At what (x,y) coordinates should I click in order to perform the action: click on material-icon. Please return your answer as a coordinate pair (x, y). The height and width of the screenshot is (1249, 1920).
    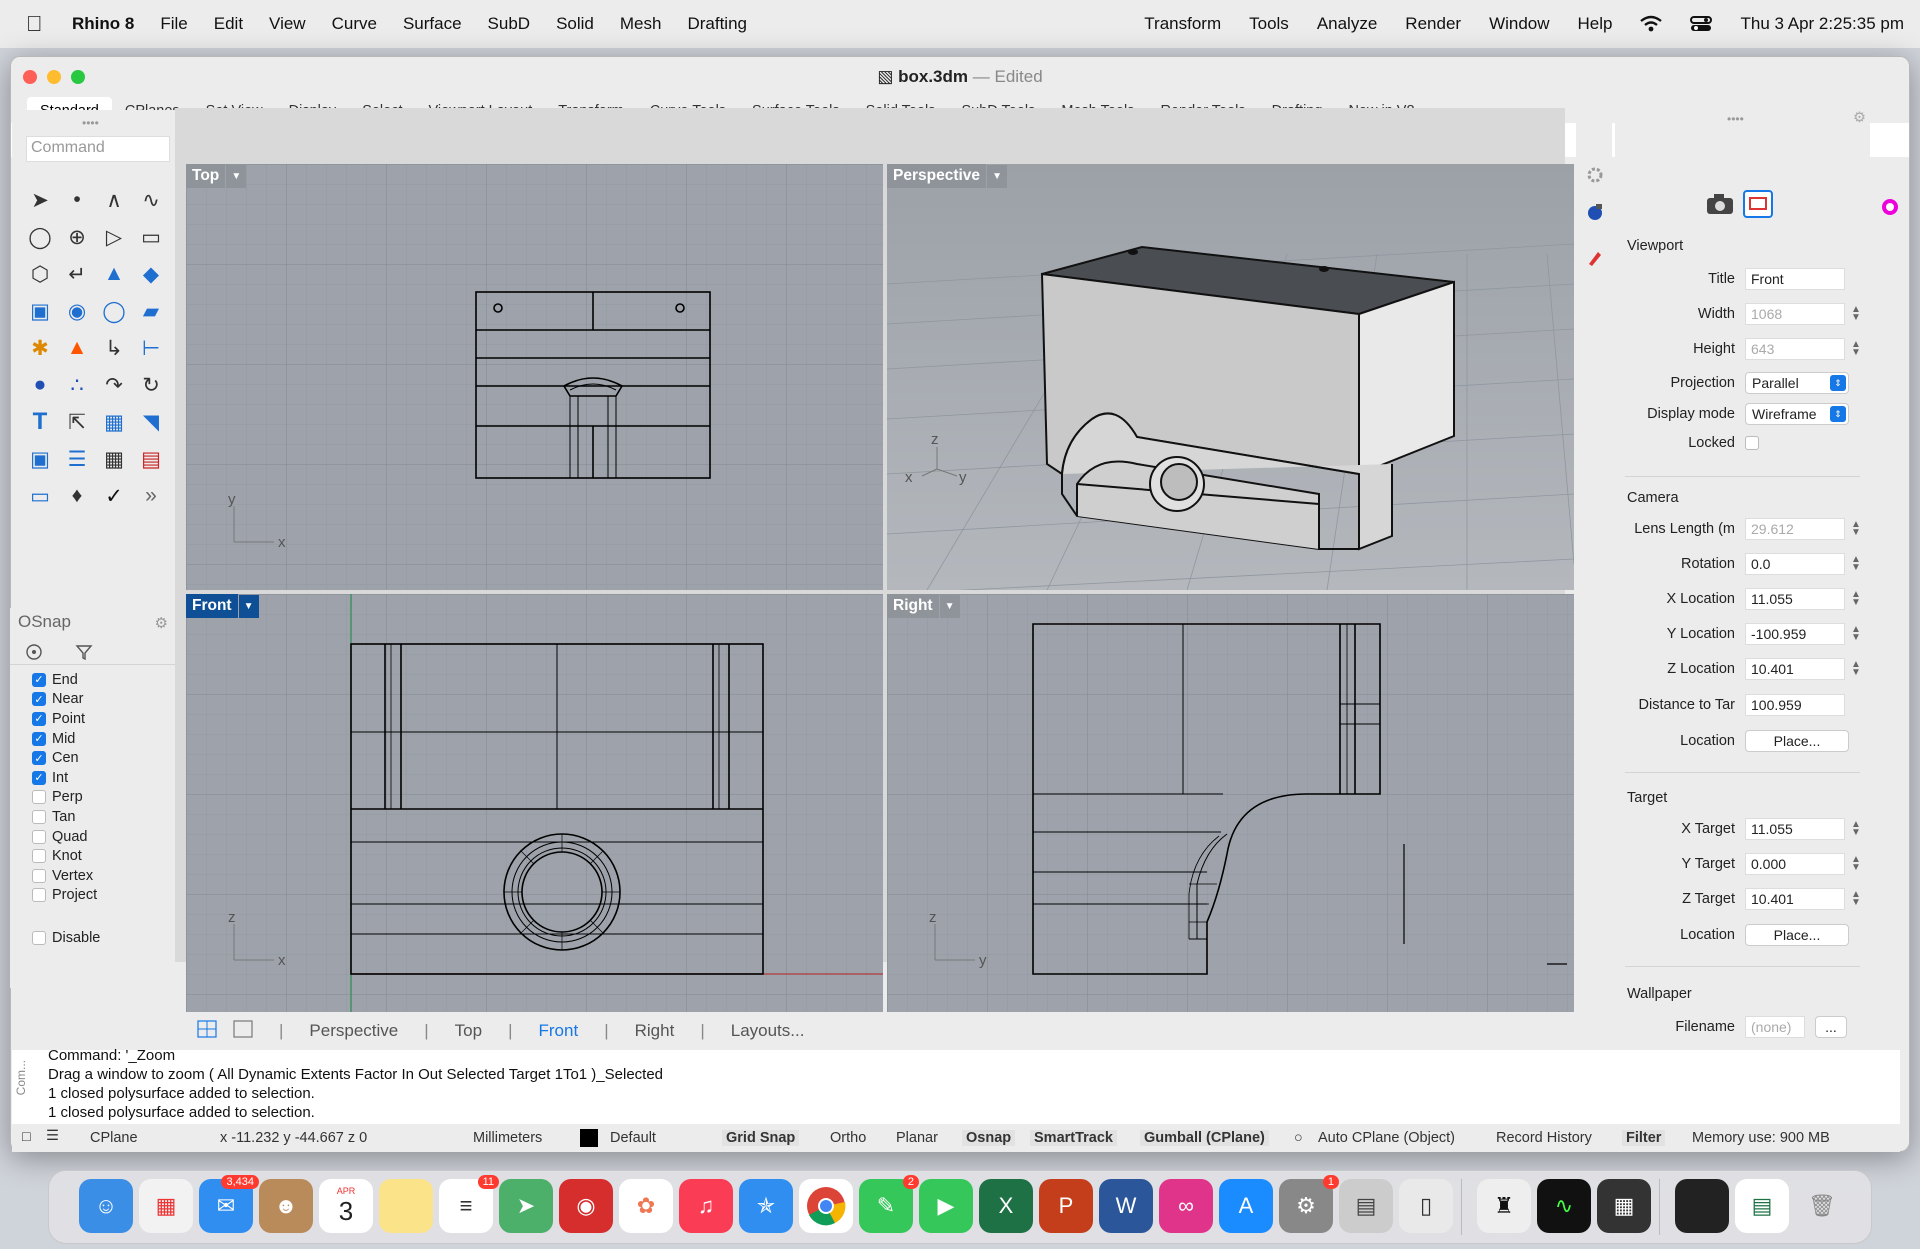
    Looking at the image, I should click on (1595, 213).